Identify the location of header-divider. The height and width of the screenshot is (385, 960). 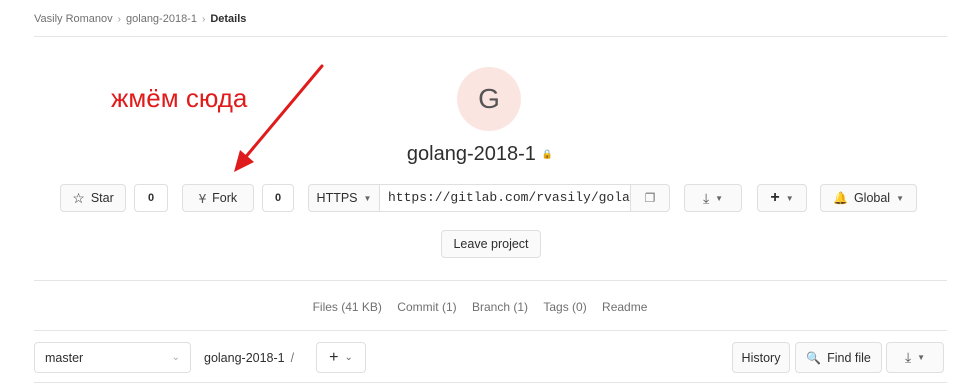
(490, 36).